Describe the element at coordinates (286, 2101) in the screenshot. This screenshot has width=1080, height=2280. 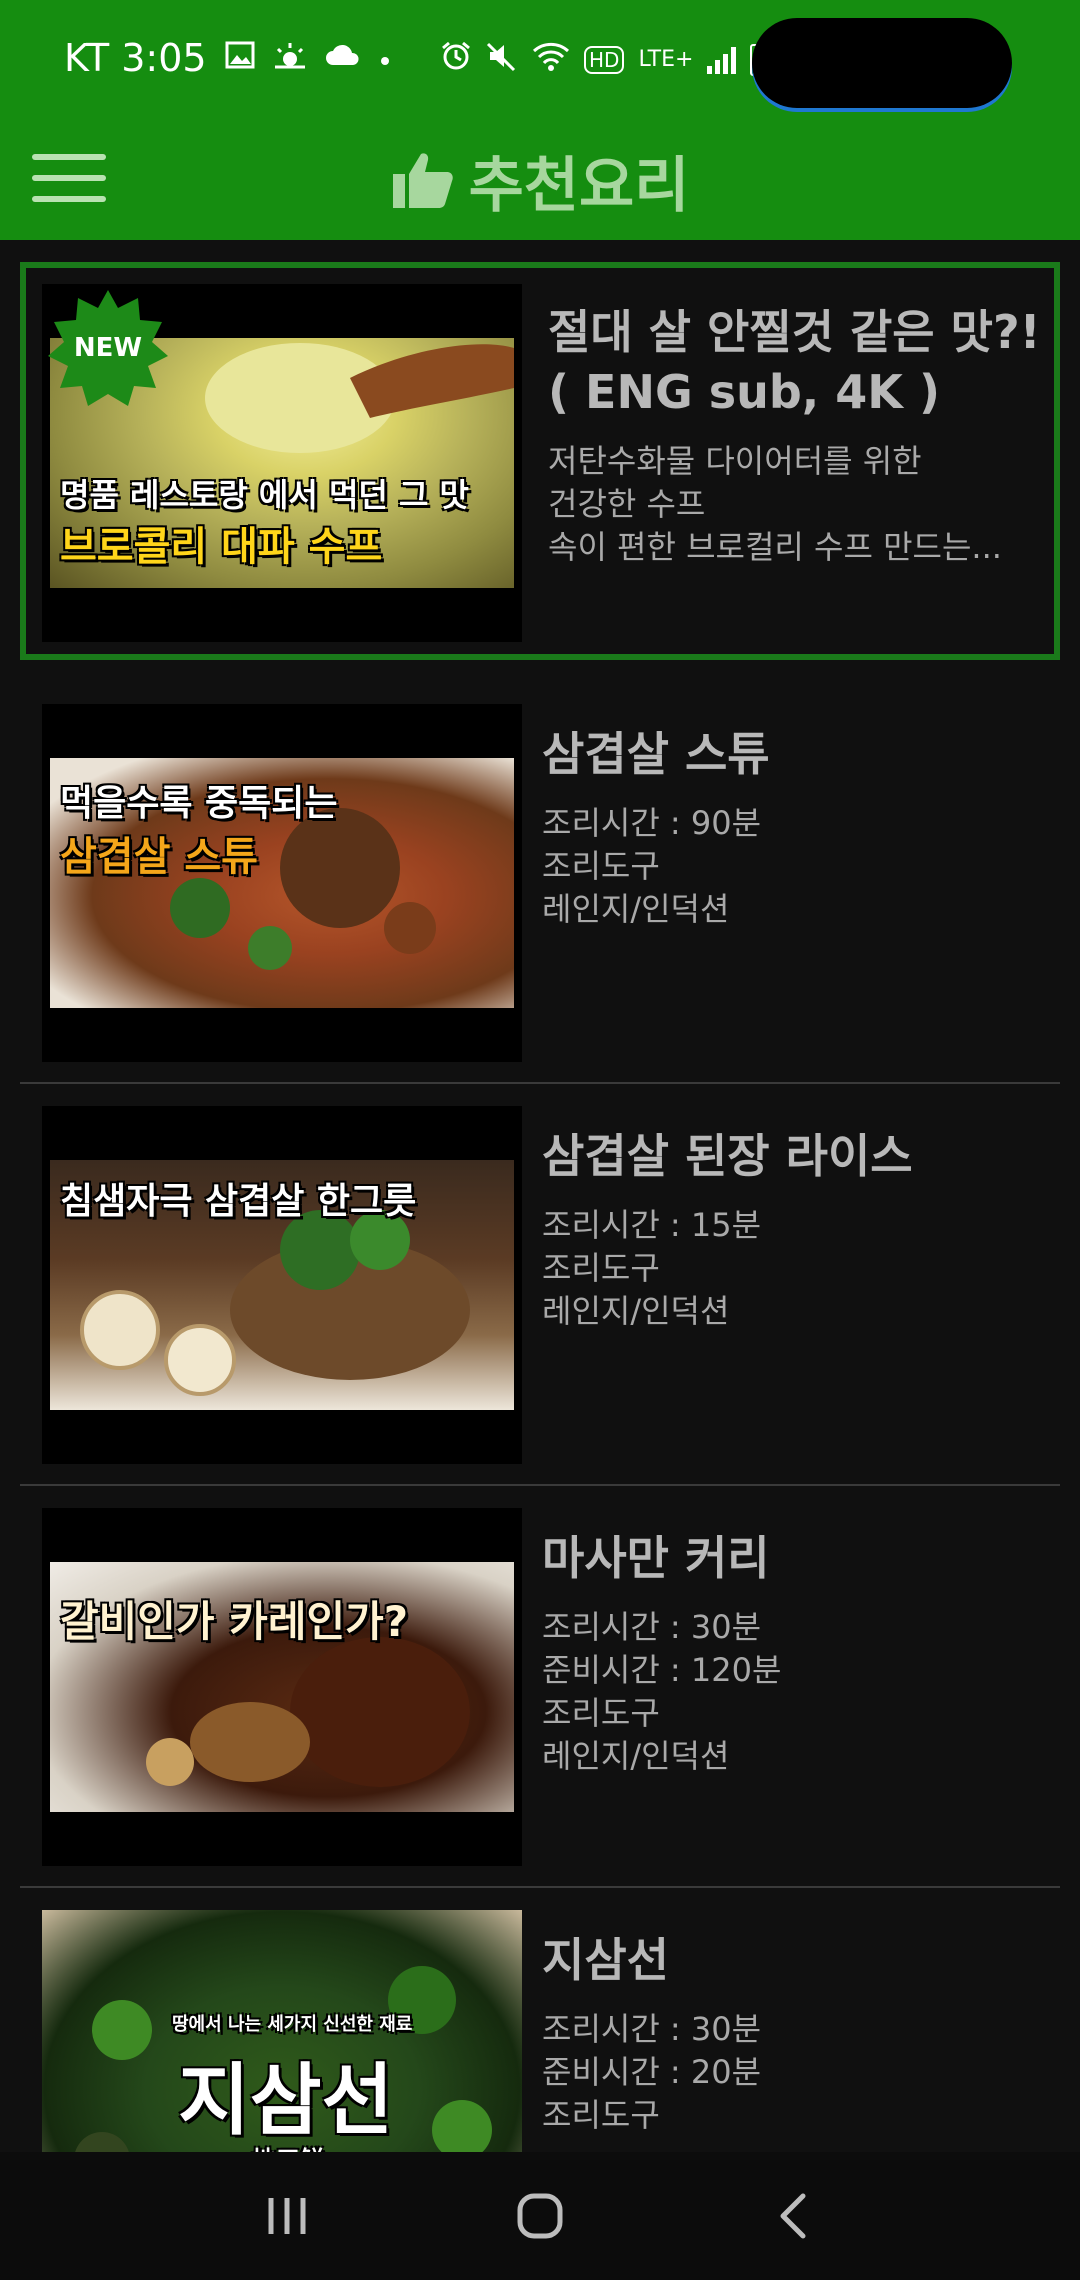
I see `thumbnail-caption-bottom: 지삼선` at that location.